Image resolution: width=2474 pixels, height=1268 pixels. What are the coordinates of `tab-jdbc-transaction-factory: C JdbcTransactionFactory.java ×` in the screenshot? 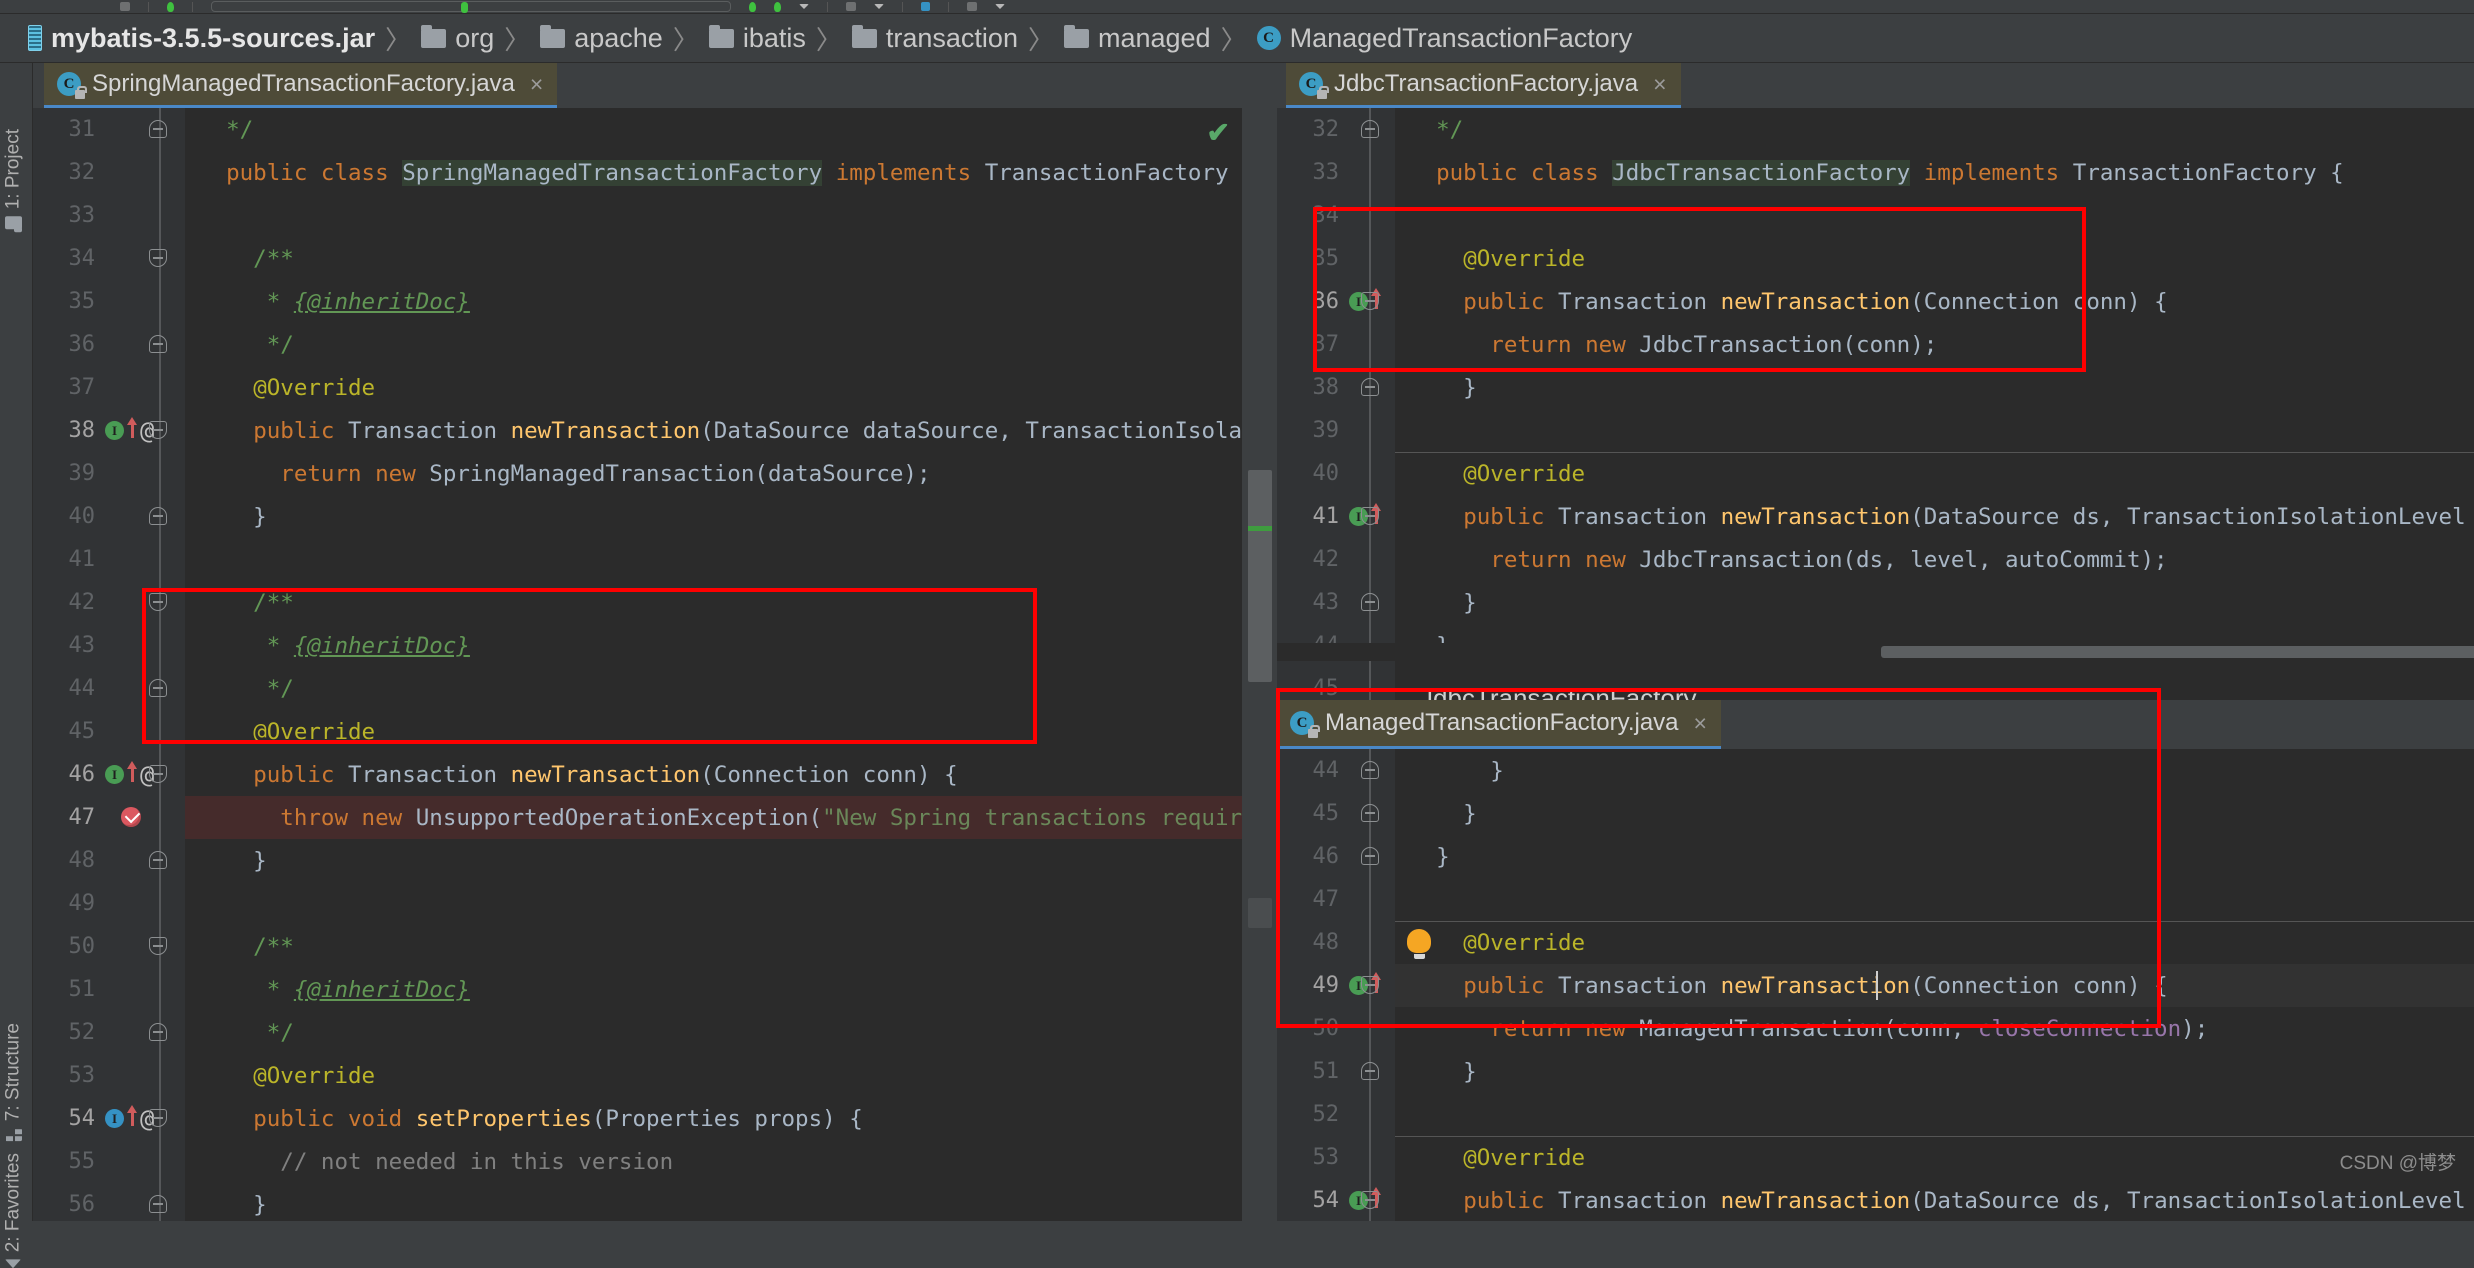 It's located at (1483, 85).